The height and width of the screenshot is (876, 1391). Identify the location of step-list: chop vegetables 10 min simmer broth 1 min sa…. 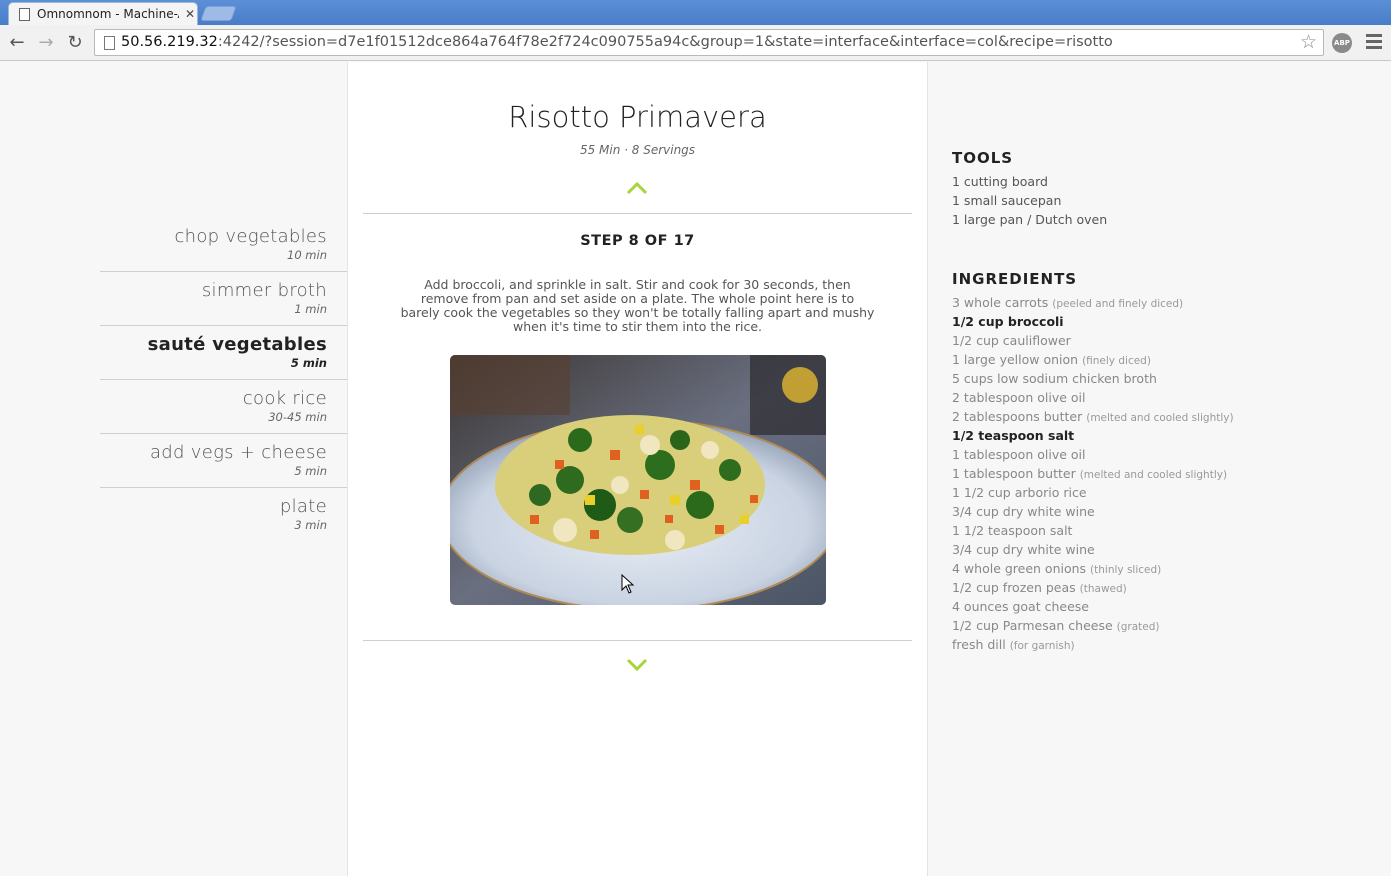
(223, 380).